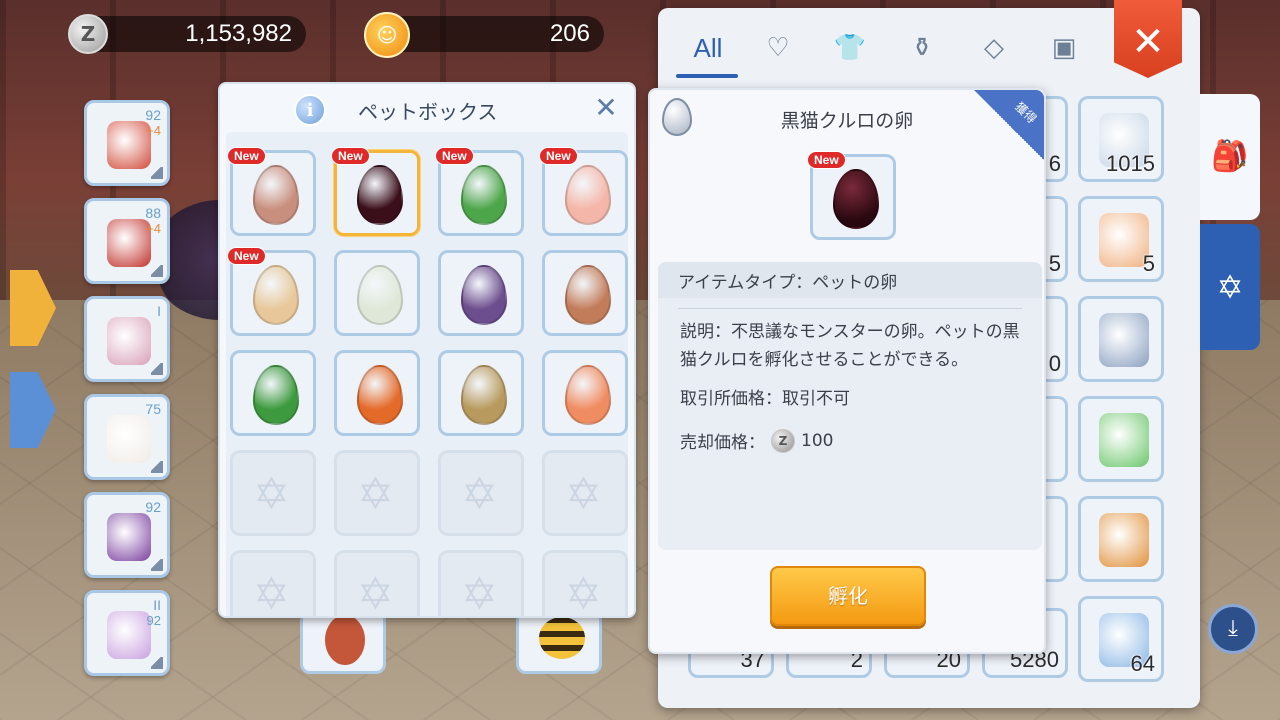 This screenshot has height=720, width=1280. What do you see at coordinates (707, 76) in the screenshot?
I see `active-tab-underline` at bounding box center [707, 76].